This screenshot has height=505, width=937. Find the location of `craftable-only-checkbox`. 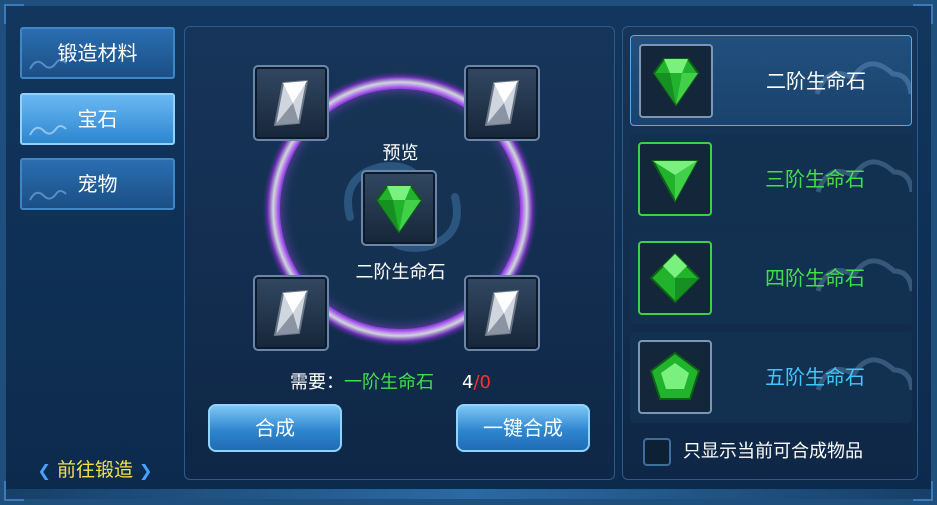

craftable-only-checkbox is located at coordinates (657, 452).